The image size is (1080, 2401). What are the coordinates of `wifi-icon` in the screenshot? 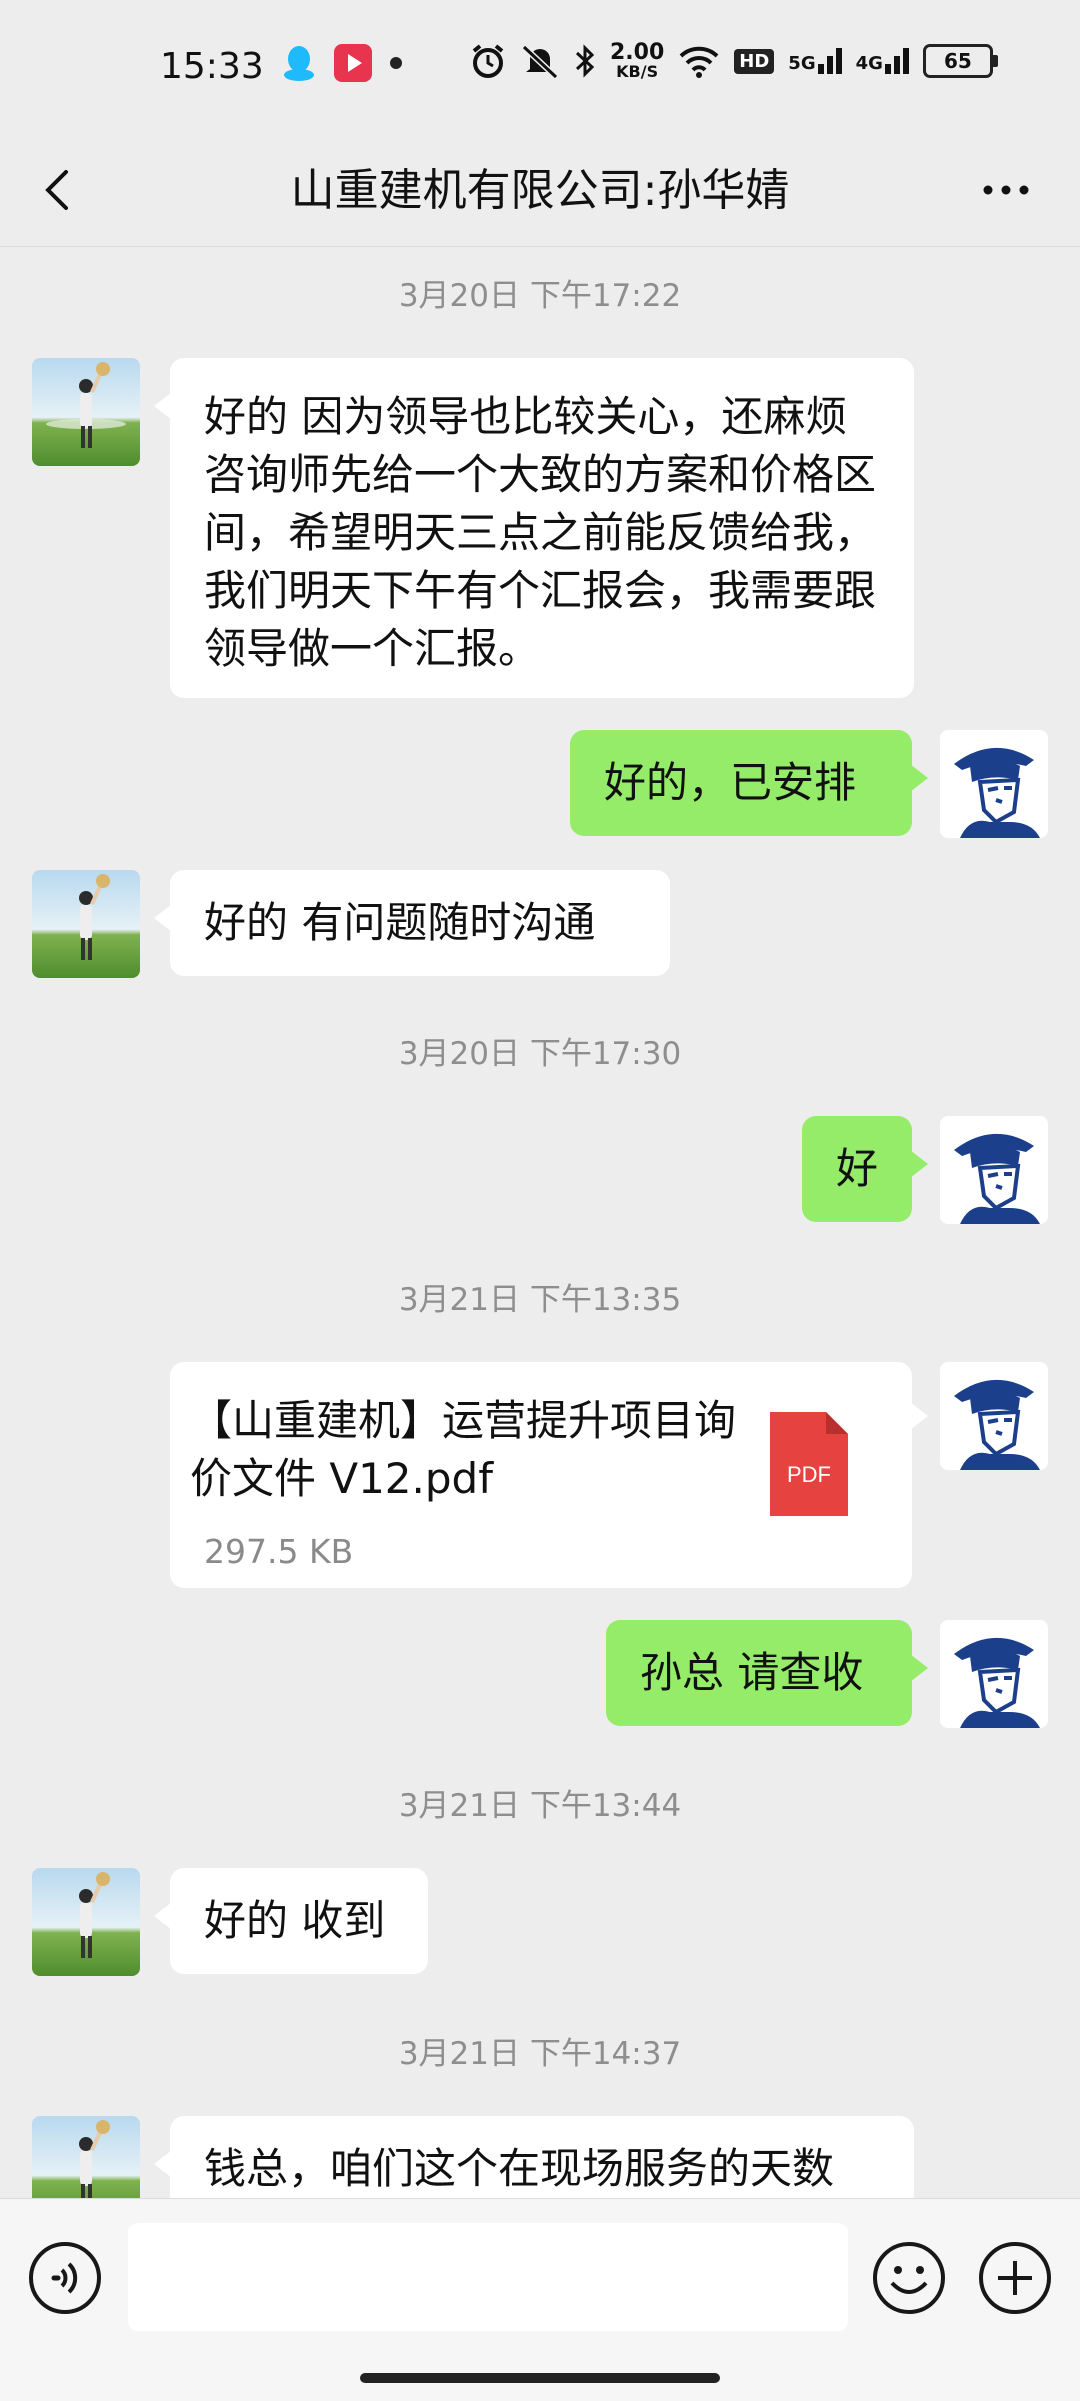 It's located at (699, 62).